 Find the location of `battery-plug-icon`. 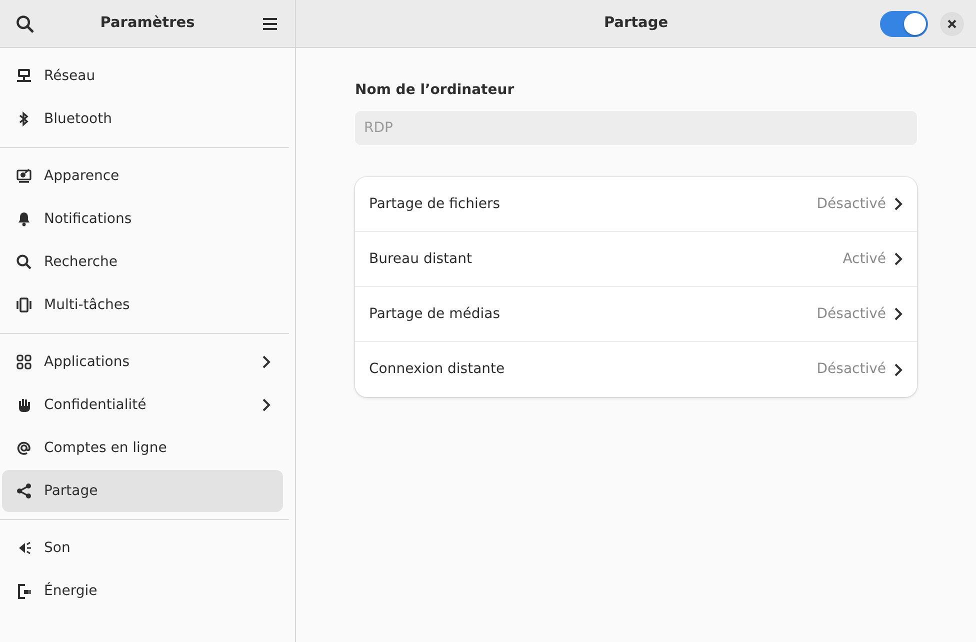

battery-plug-icon is located at coordinates (24, 591).